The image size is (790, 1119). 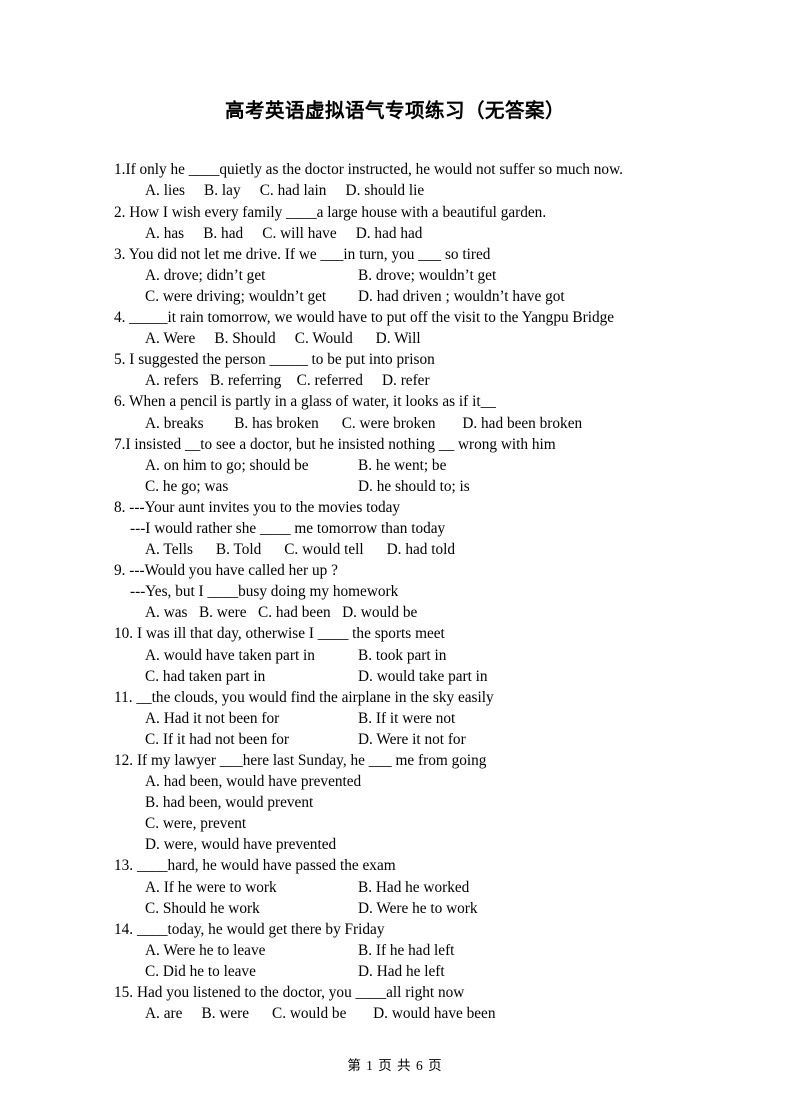 What do you see at coordinates (251, 908) in the screenshot?
I see `option-cell: C. Should he work` at bounding box center [251, 908].